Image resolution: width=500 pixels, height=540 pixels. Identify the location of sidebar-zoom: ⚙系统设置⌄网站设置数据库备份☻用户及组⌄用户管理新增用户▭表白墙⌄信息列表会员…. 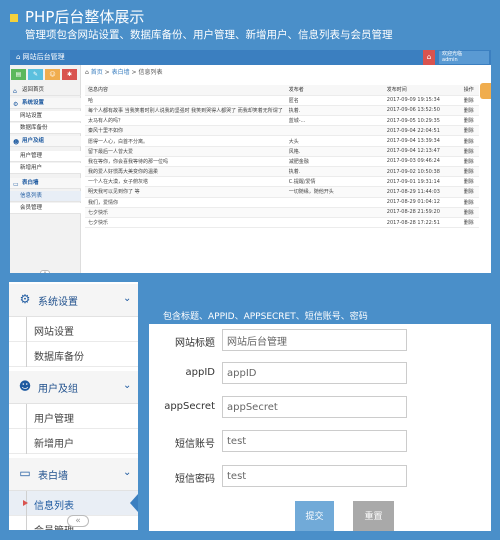
(73, 406).